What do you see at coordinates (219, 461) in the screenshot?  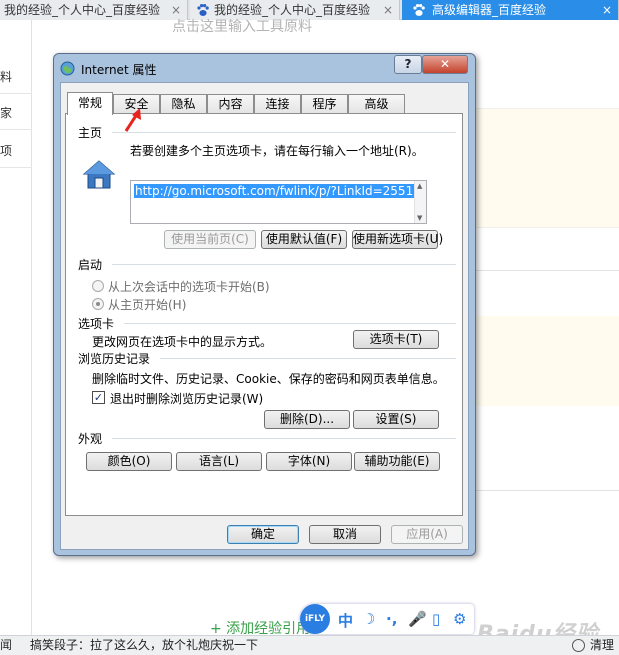 I see `languages-button: 语言(L)` at bounding box center [219, 461].